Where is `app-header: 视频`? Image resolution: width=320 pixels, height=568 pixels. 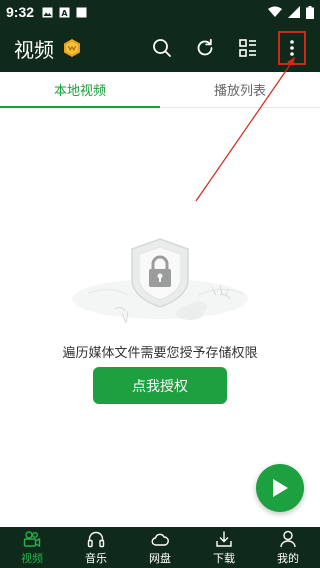 app-header: 视频 is located at coordinates (160, 48).